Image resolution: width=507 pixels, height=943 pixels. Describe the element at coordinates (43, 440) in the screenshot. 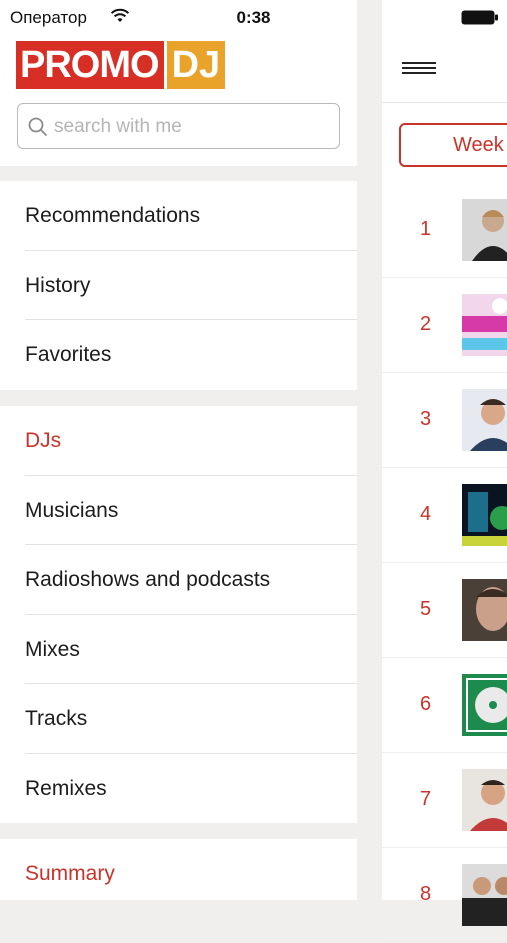

I see `menu-item-label: DJs` at that location.